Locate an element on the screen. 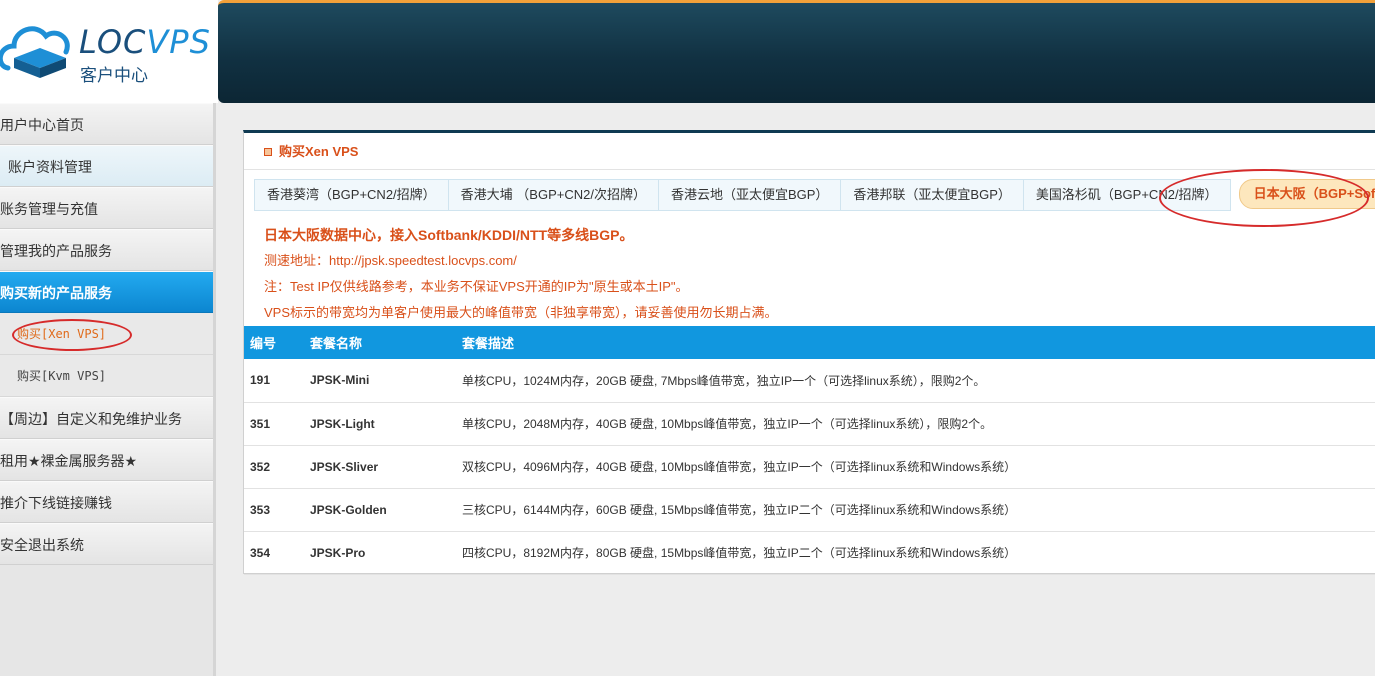 Image resolution: width=1375 pixels, height=676 pixels. notes-speedtest: 测速地址：http://jpsk.speedtest.locvps.com/ is located at coordinates (390, 260).